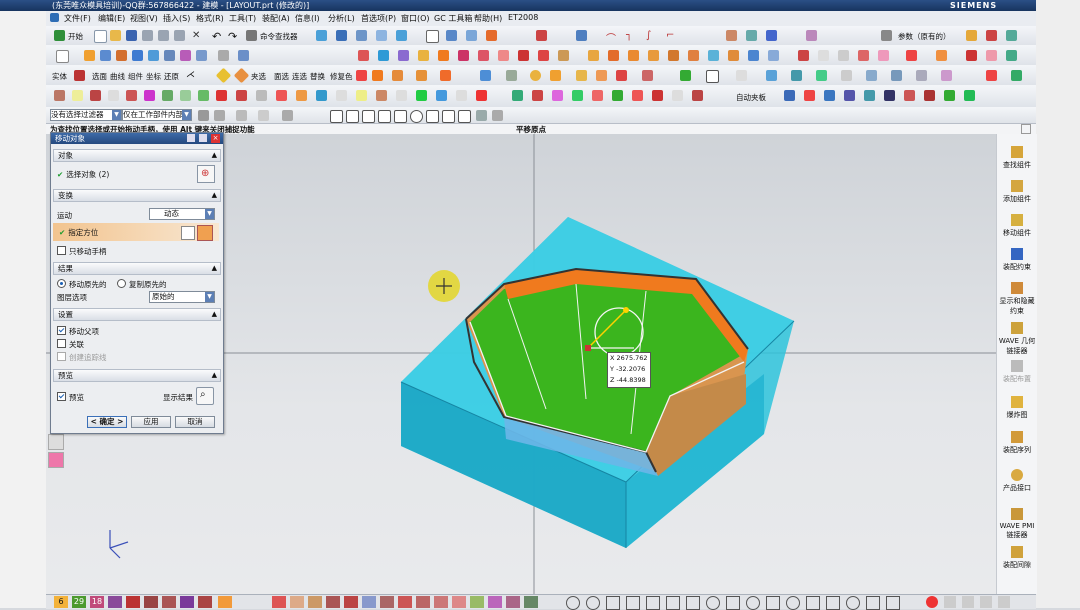 The width and height of the screenshot is (1080, 610). What do you see at coordinates (557, 95) in the screenshot?
I see `mold-z-icon` at bounding box center [557, 95].